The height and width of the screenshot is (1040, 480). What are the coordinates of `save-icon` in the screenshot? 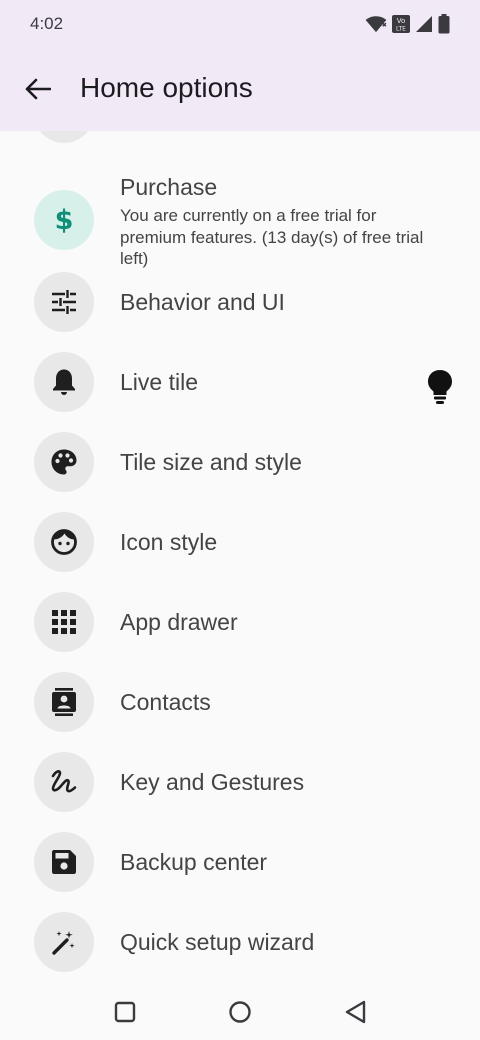 It's located at (64, 862).